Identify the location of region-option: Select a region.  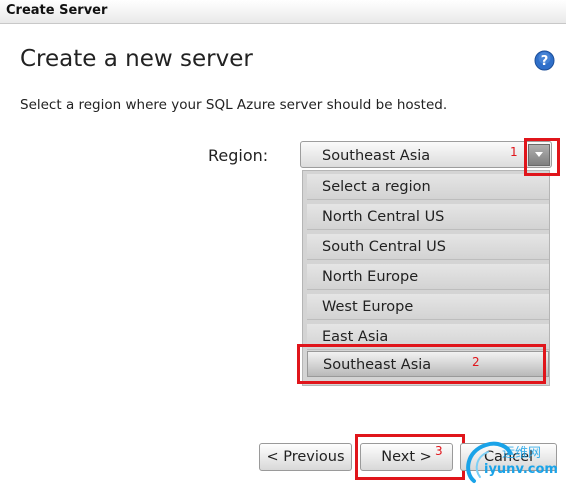
(428, 187).